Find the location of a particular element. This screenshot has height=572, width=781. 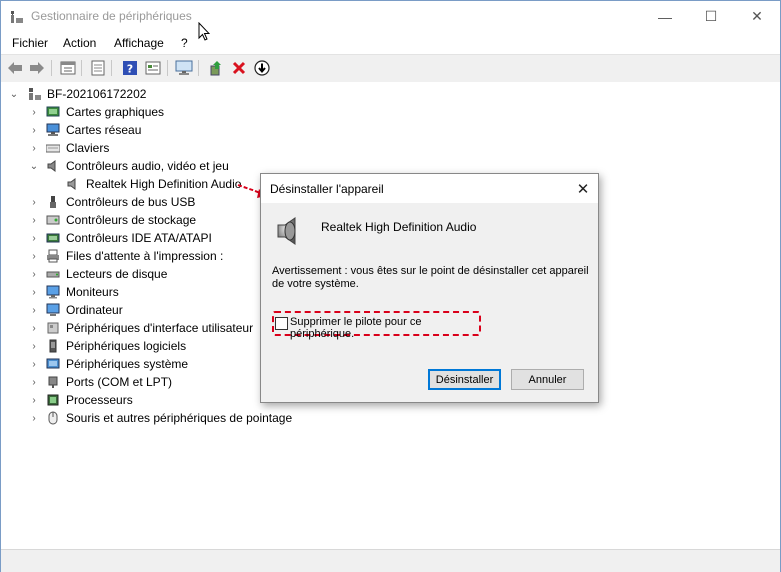

scan-hardware-button is located at coordinates (184, 68).